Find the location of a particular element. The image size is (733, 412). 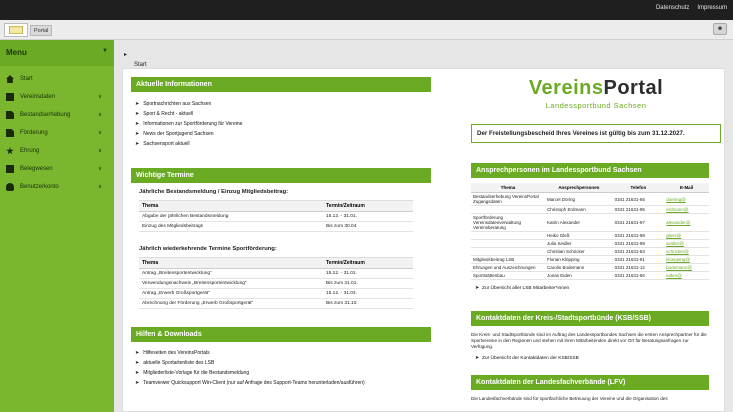

table-row: Christoph Erdmann 0341 21631-95 erdmann@ is located at coordinates (590, 209).